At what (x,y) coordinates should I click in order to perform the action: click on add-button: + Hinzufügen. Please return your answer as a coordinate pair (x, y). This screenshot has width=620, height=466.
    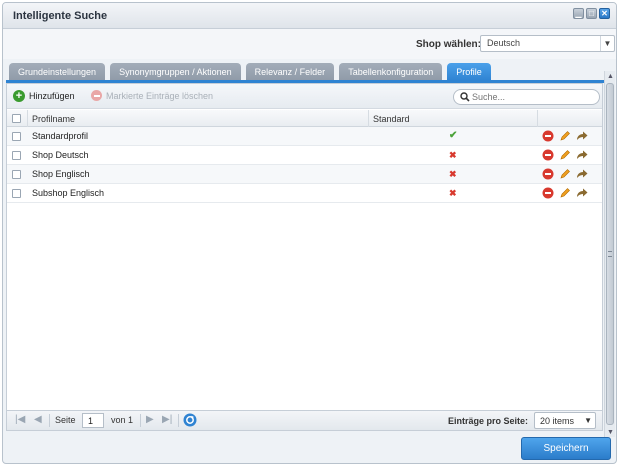
    Looking at the image, I should click on (44, 96).